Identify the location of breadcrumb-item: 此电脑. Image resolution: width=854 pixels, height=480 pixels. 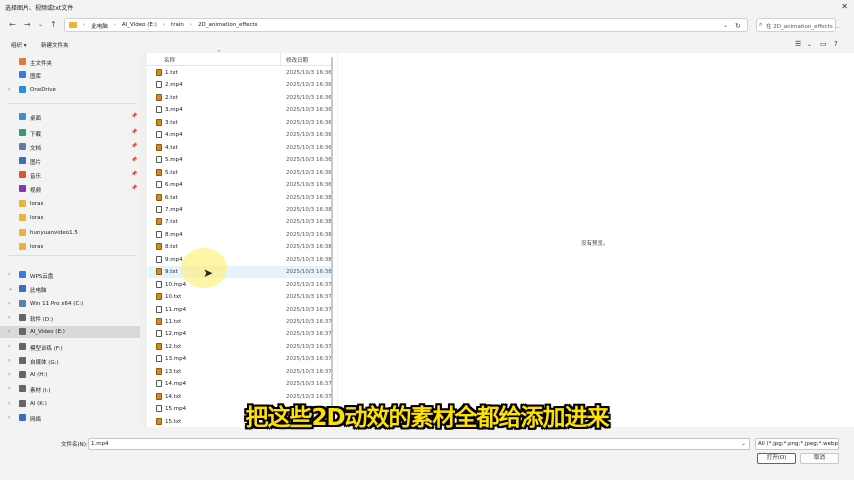
(99, 26).